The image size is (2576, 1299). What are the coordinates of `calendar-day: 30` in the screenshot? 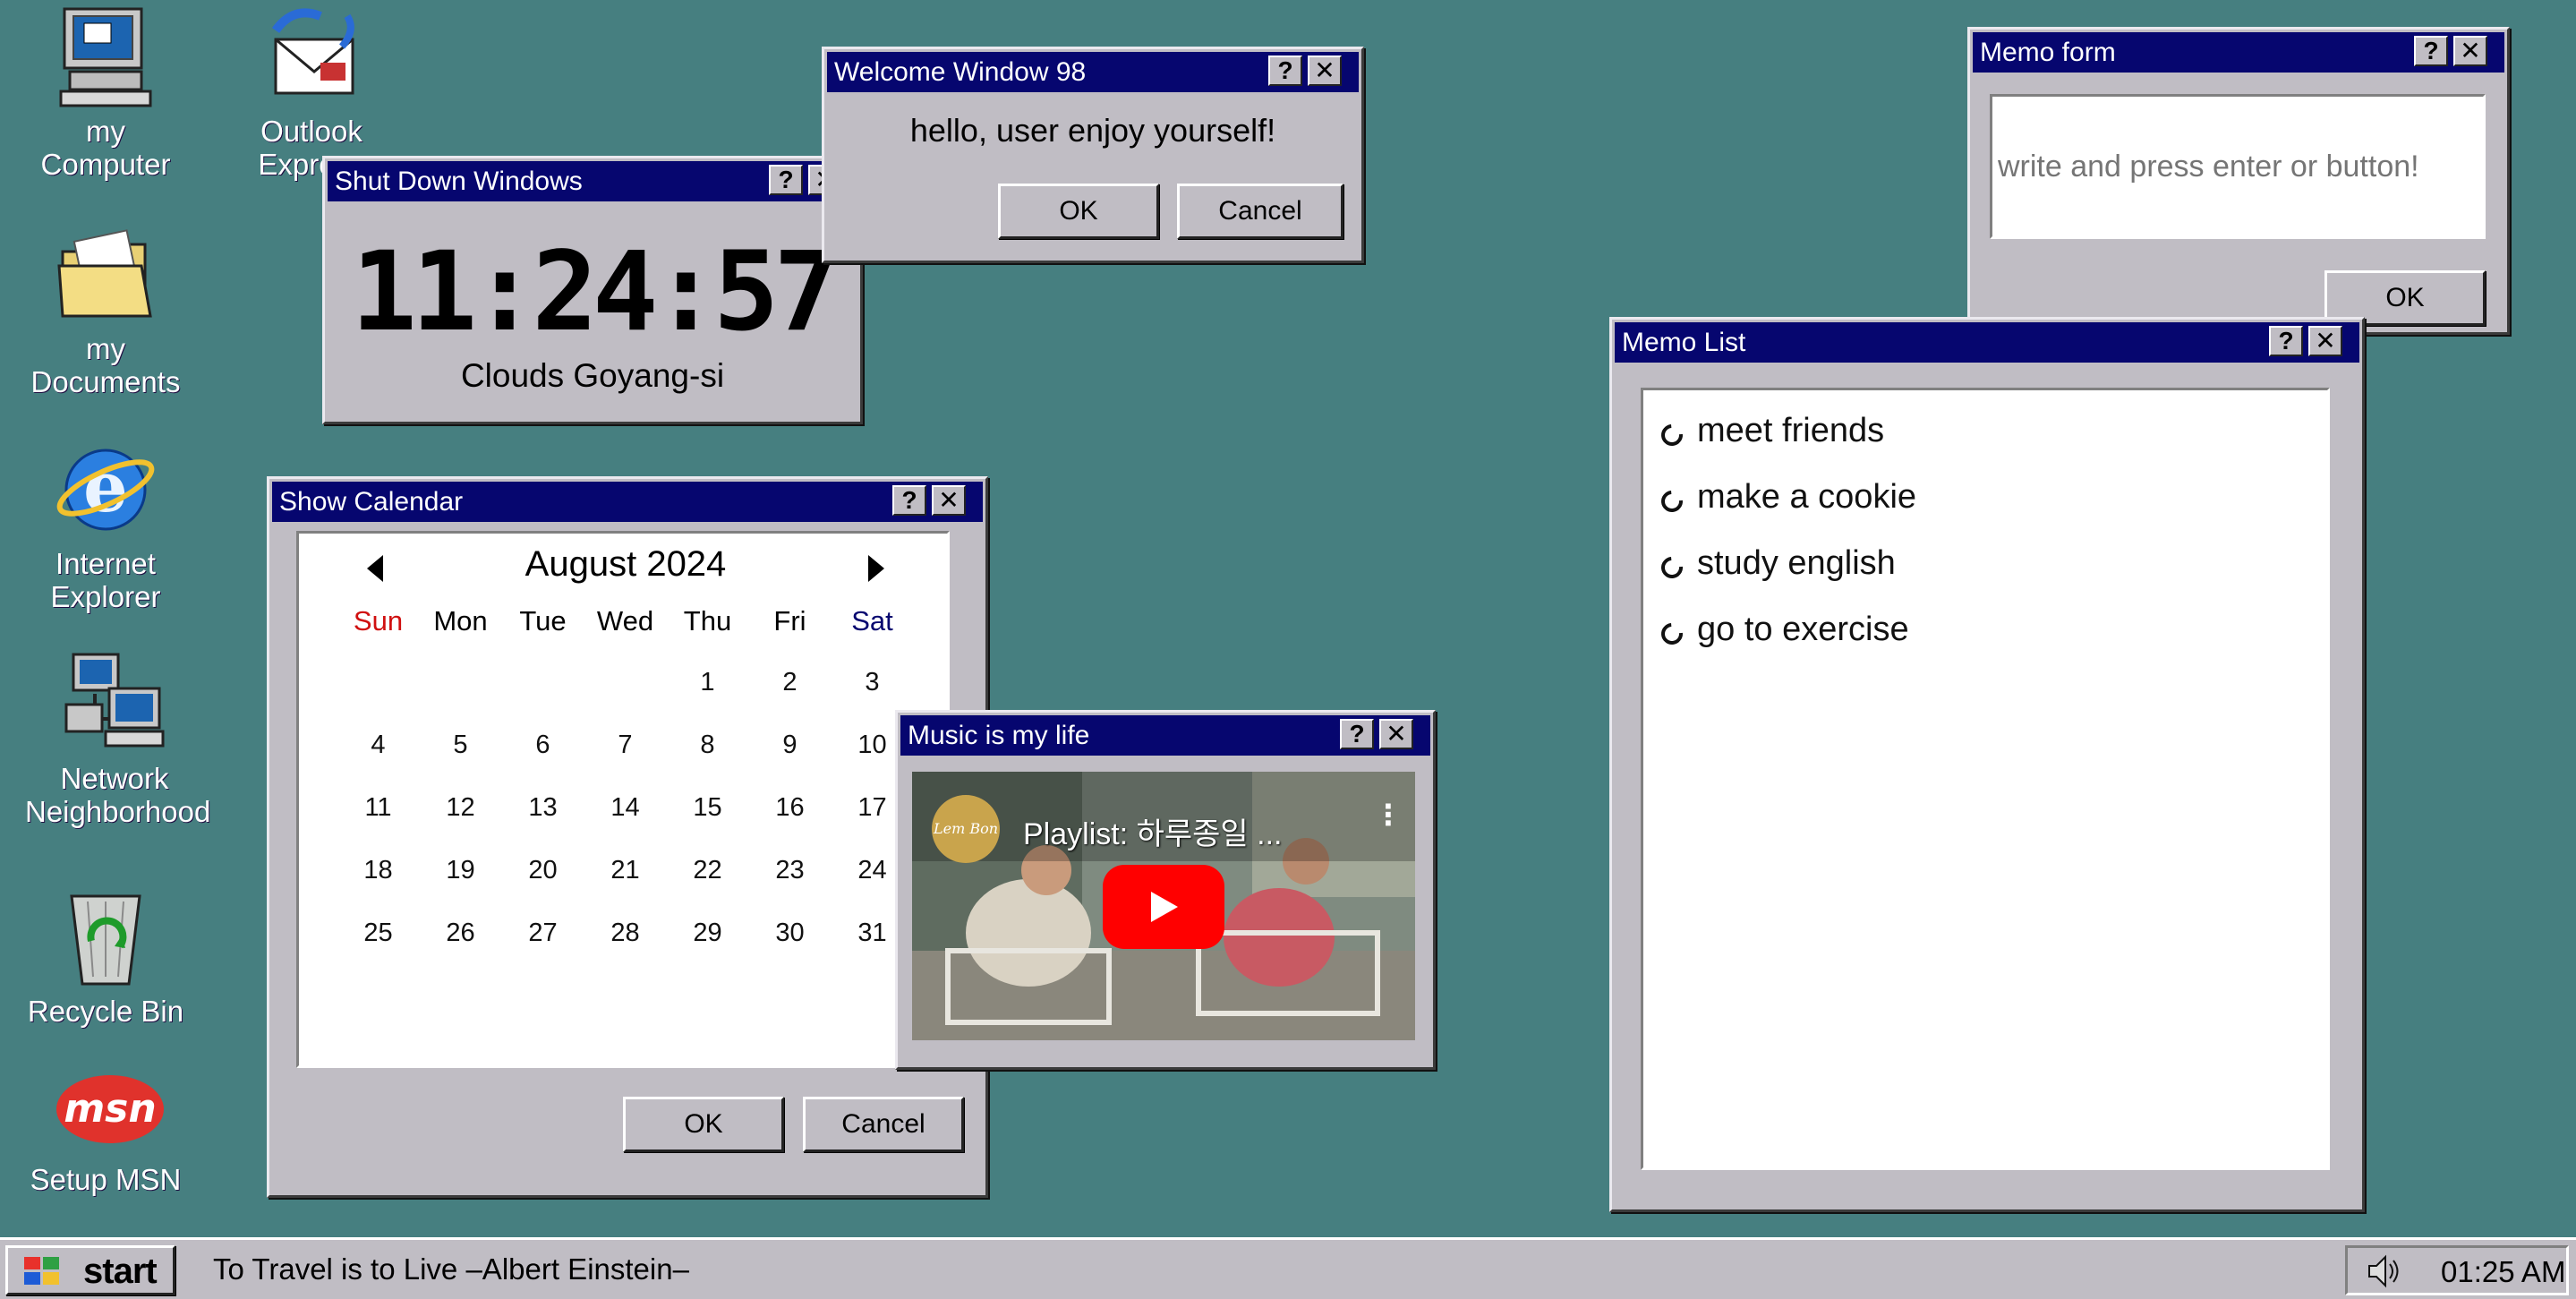 It's located at (790, 933).